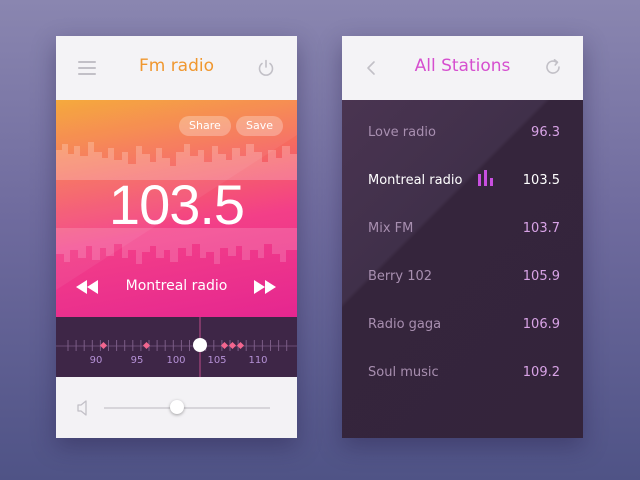  I want to click on station-item: Soul music 109.2, so click(462, 374).